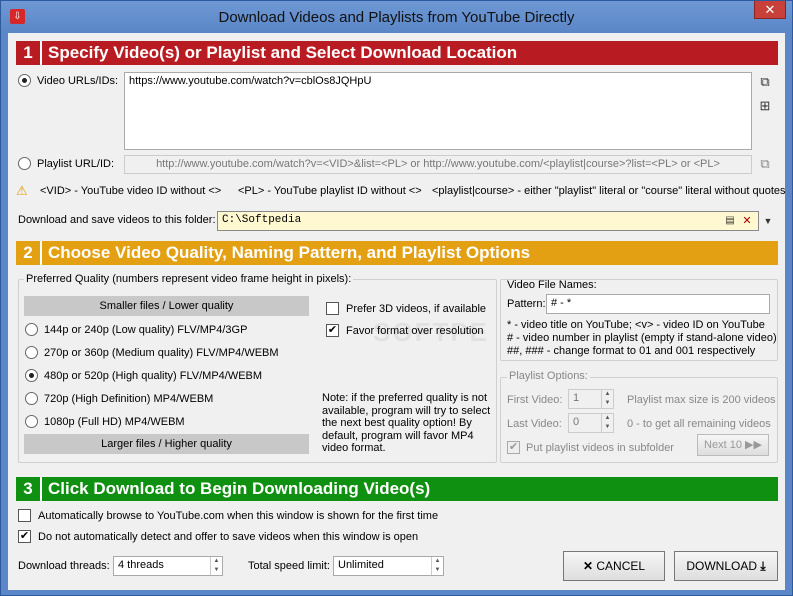 This screenshot has height=596, width=793. Describe the element at coordinates (765, 164) in the screenshot. I see `playlist-paste-icon: ⧉` at that location.